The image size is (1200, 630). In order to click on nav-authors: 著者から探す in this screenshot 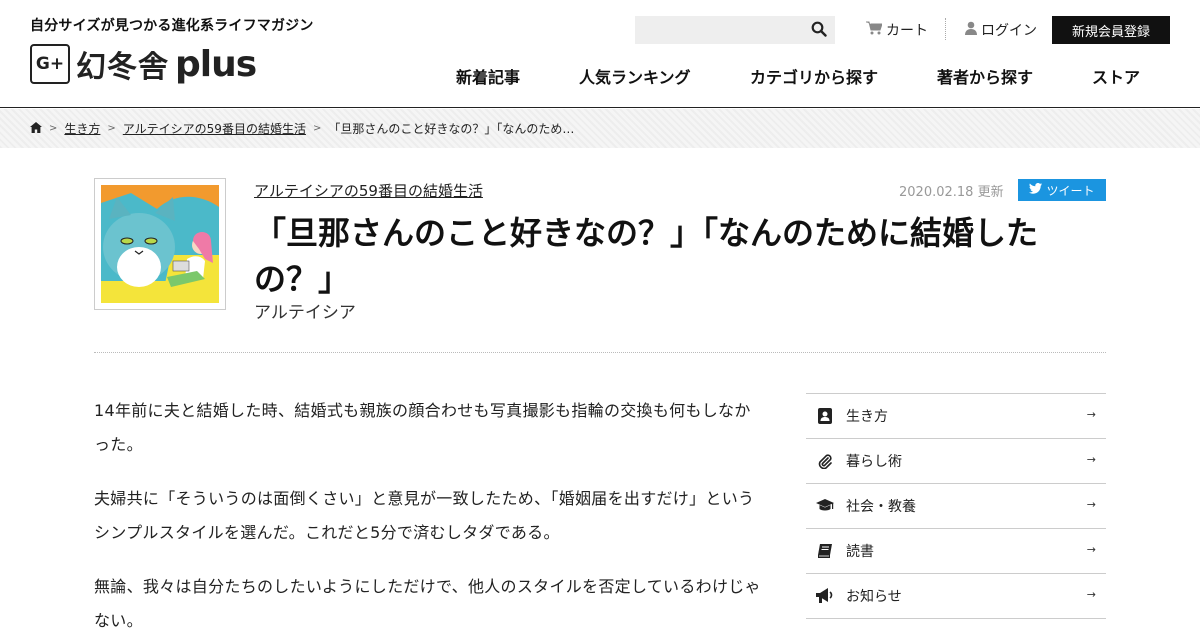, I will do `click(985, 76)`.